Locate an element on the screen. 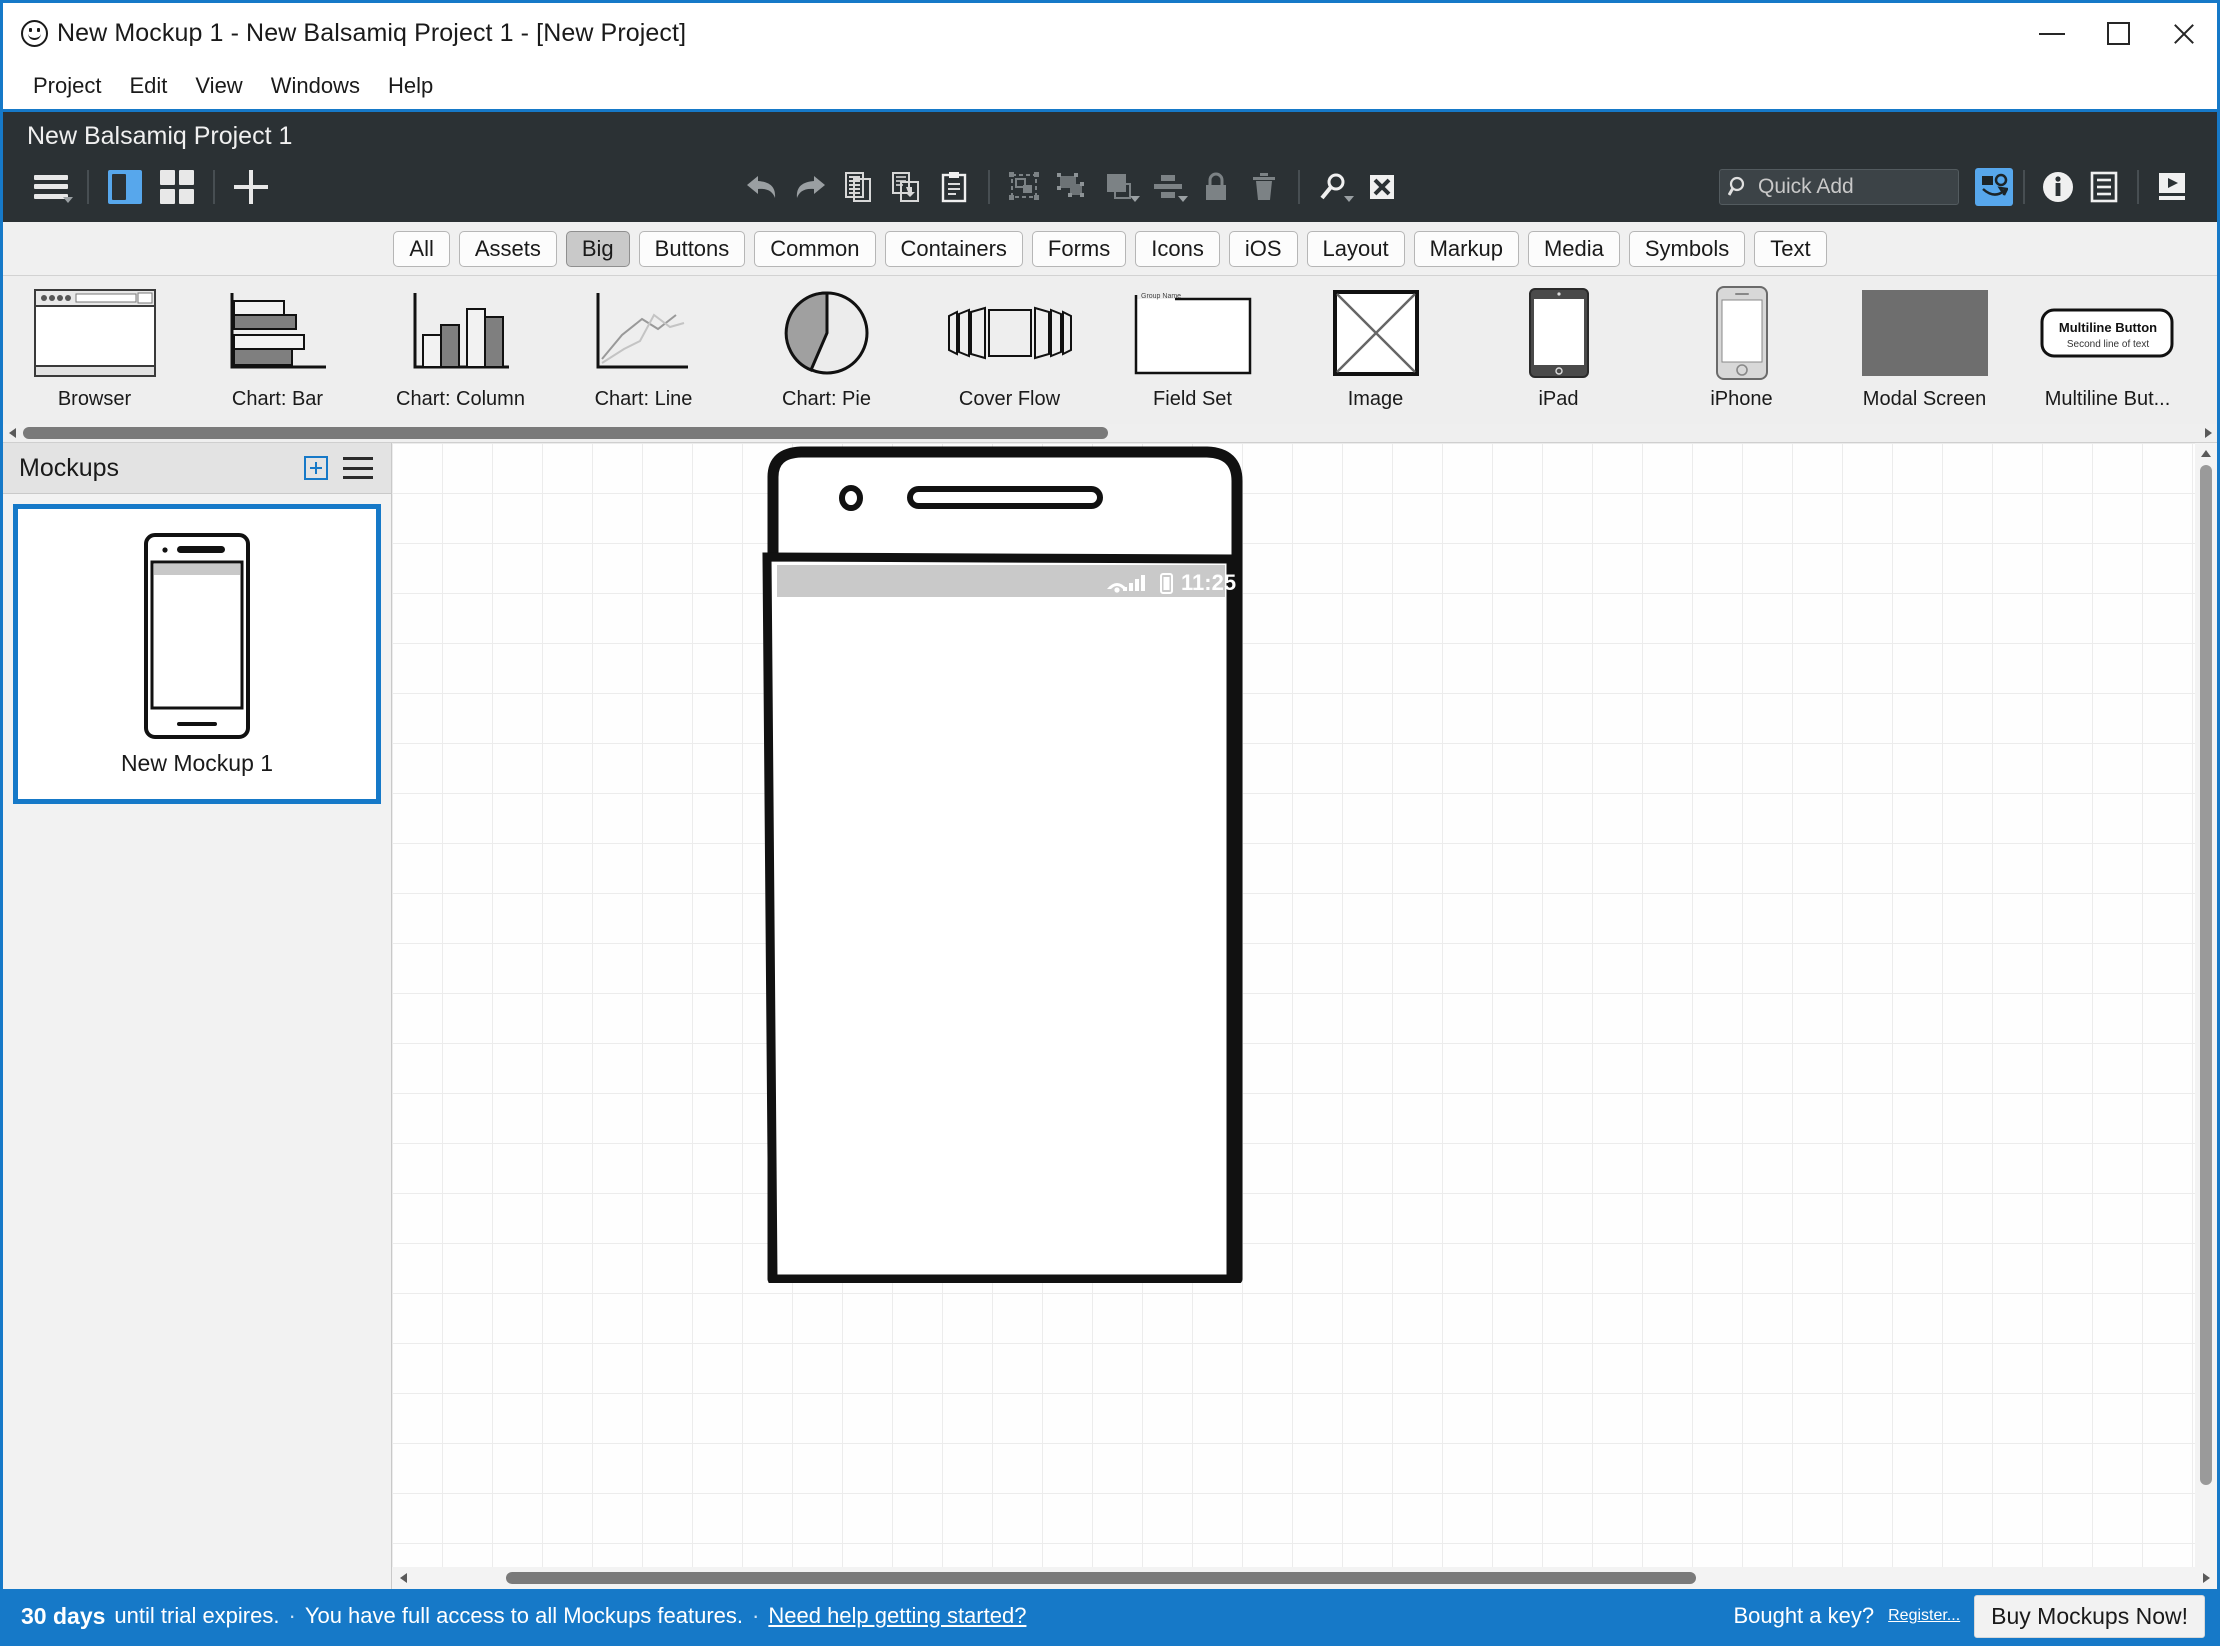  add-mockup-icon is located at coordinates (316, 468).